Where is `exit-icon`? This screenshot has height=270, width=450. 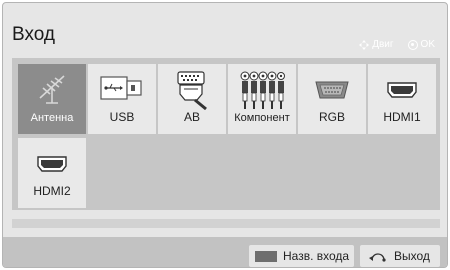
exit-icon is located at coordinates (378, 256).